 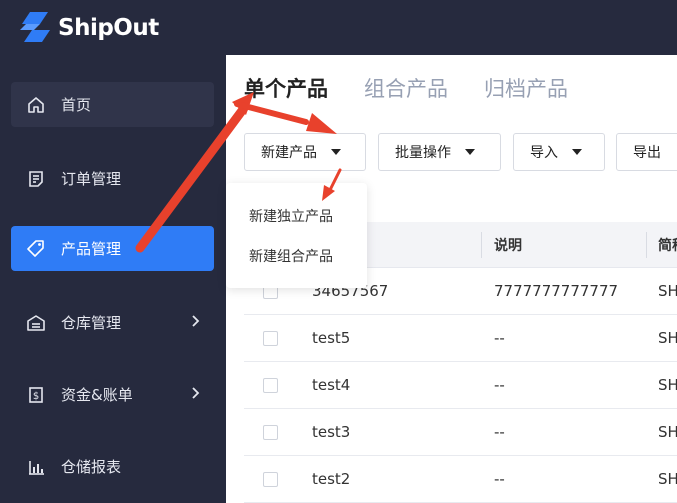 What do you see at coordinates (36, 179) in the screenshot?
I see `order-icon` at bounding box center [36, 179].